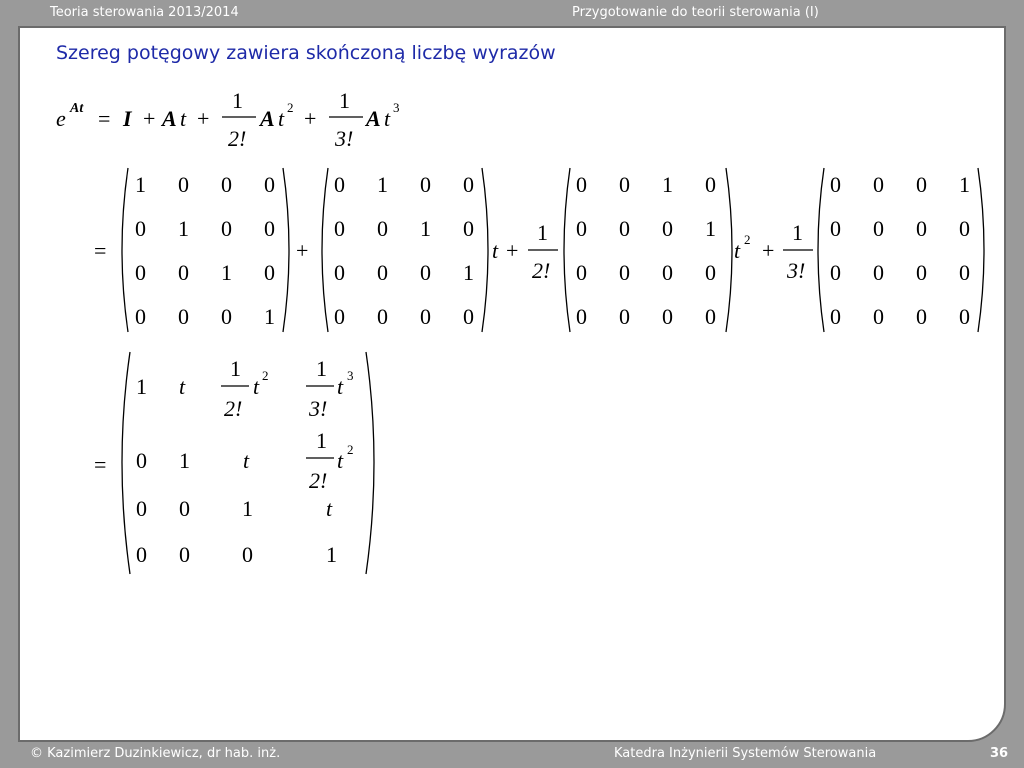 The height and width of the screenshot is (768, 1024). Describe the element at coordinates (61, 118) in the screenshot. I see `exp-base: e` at that location.